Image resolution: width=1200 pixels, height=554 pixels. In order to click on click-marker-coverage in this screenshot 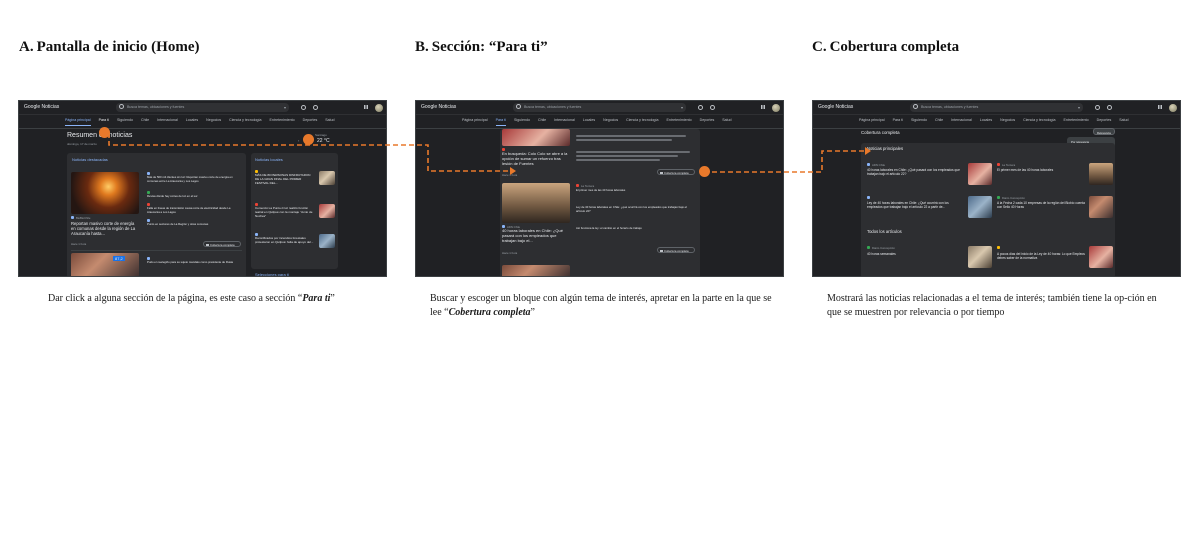, I will do `click(704, 171)`.